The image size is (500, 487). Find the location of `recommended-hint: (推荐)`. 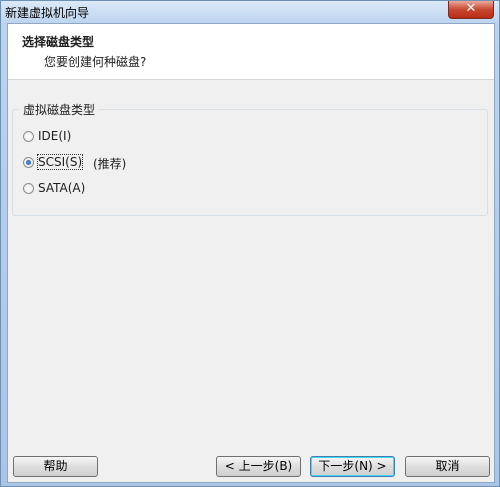

recommended-hint: (推荐) is located at coordinates (110, 164).